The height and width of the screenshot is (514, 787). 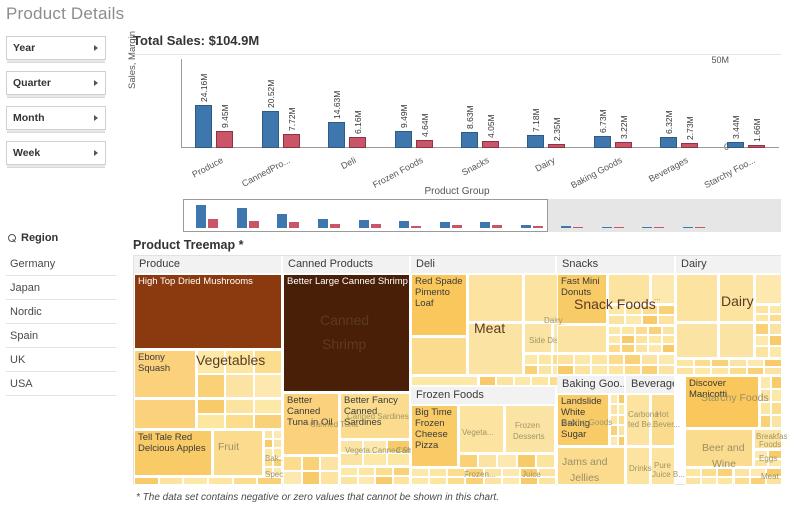 What do you see at coordinates (61, 336) in the screenshot?
I see `region-item-spain: Spain` at bounding box center [61, 336].